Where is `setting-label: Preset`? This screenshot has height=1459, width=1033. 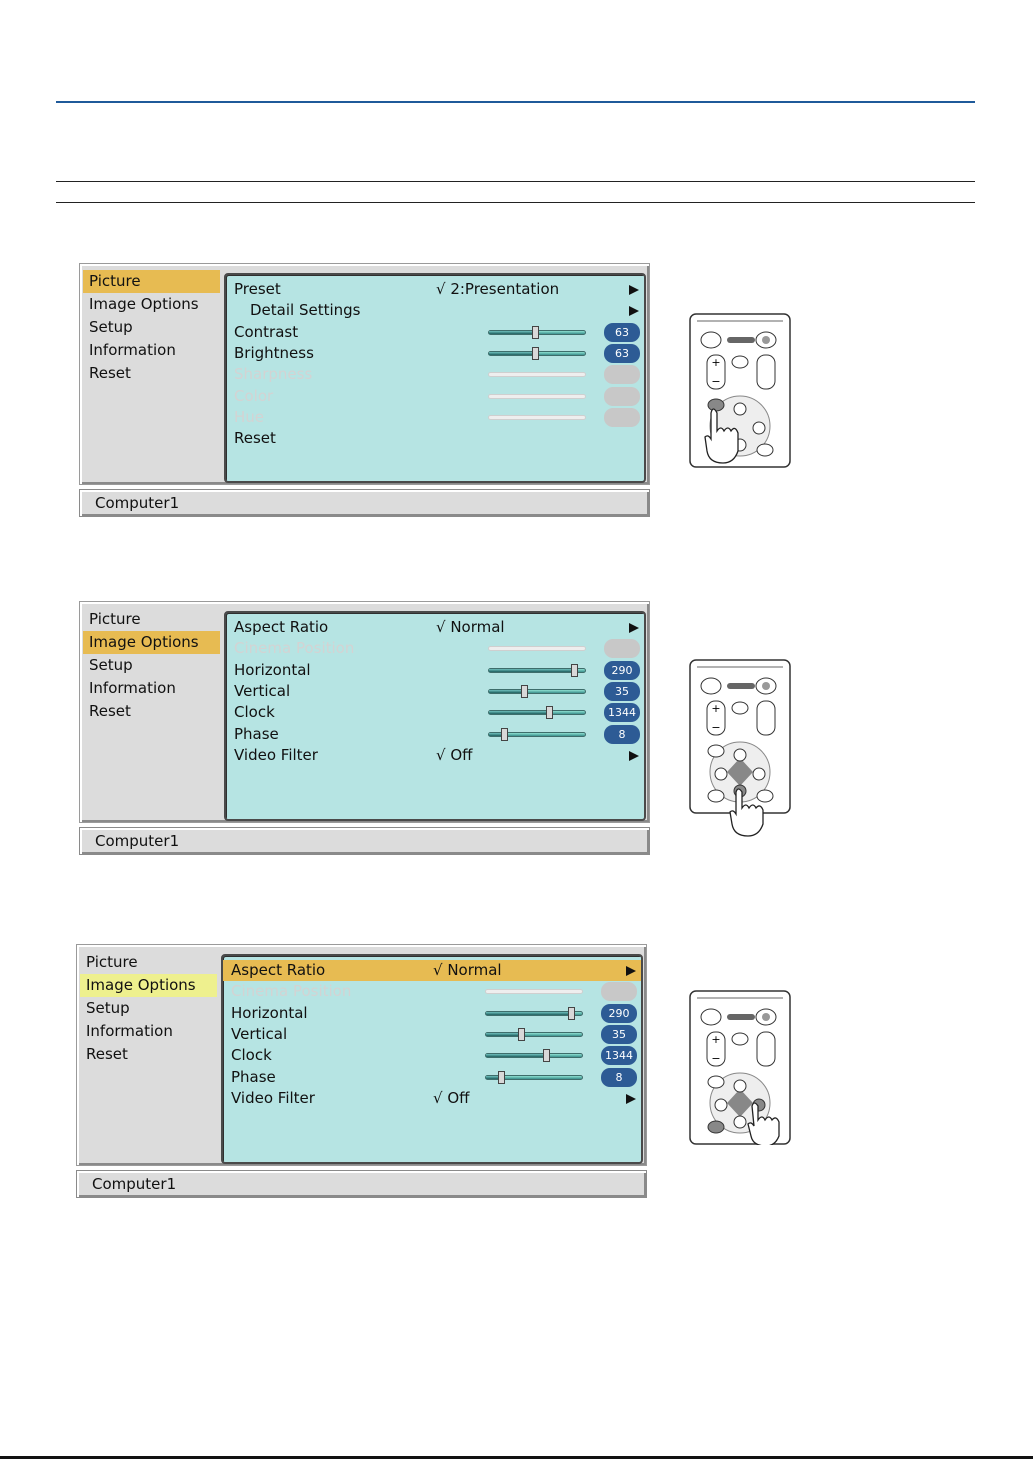
setting-label: Preset is located at coordinates (257, 289).